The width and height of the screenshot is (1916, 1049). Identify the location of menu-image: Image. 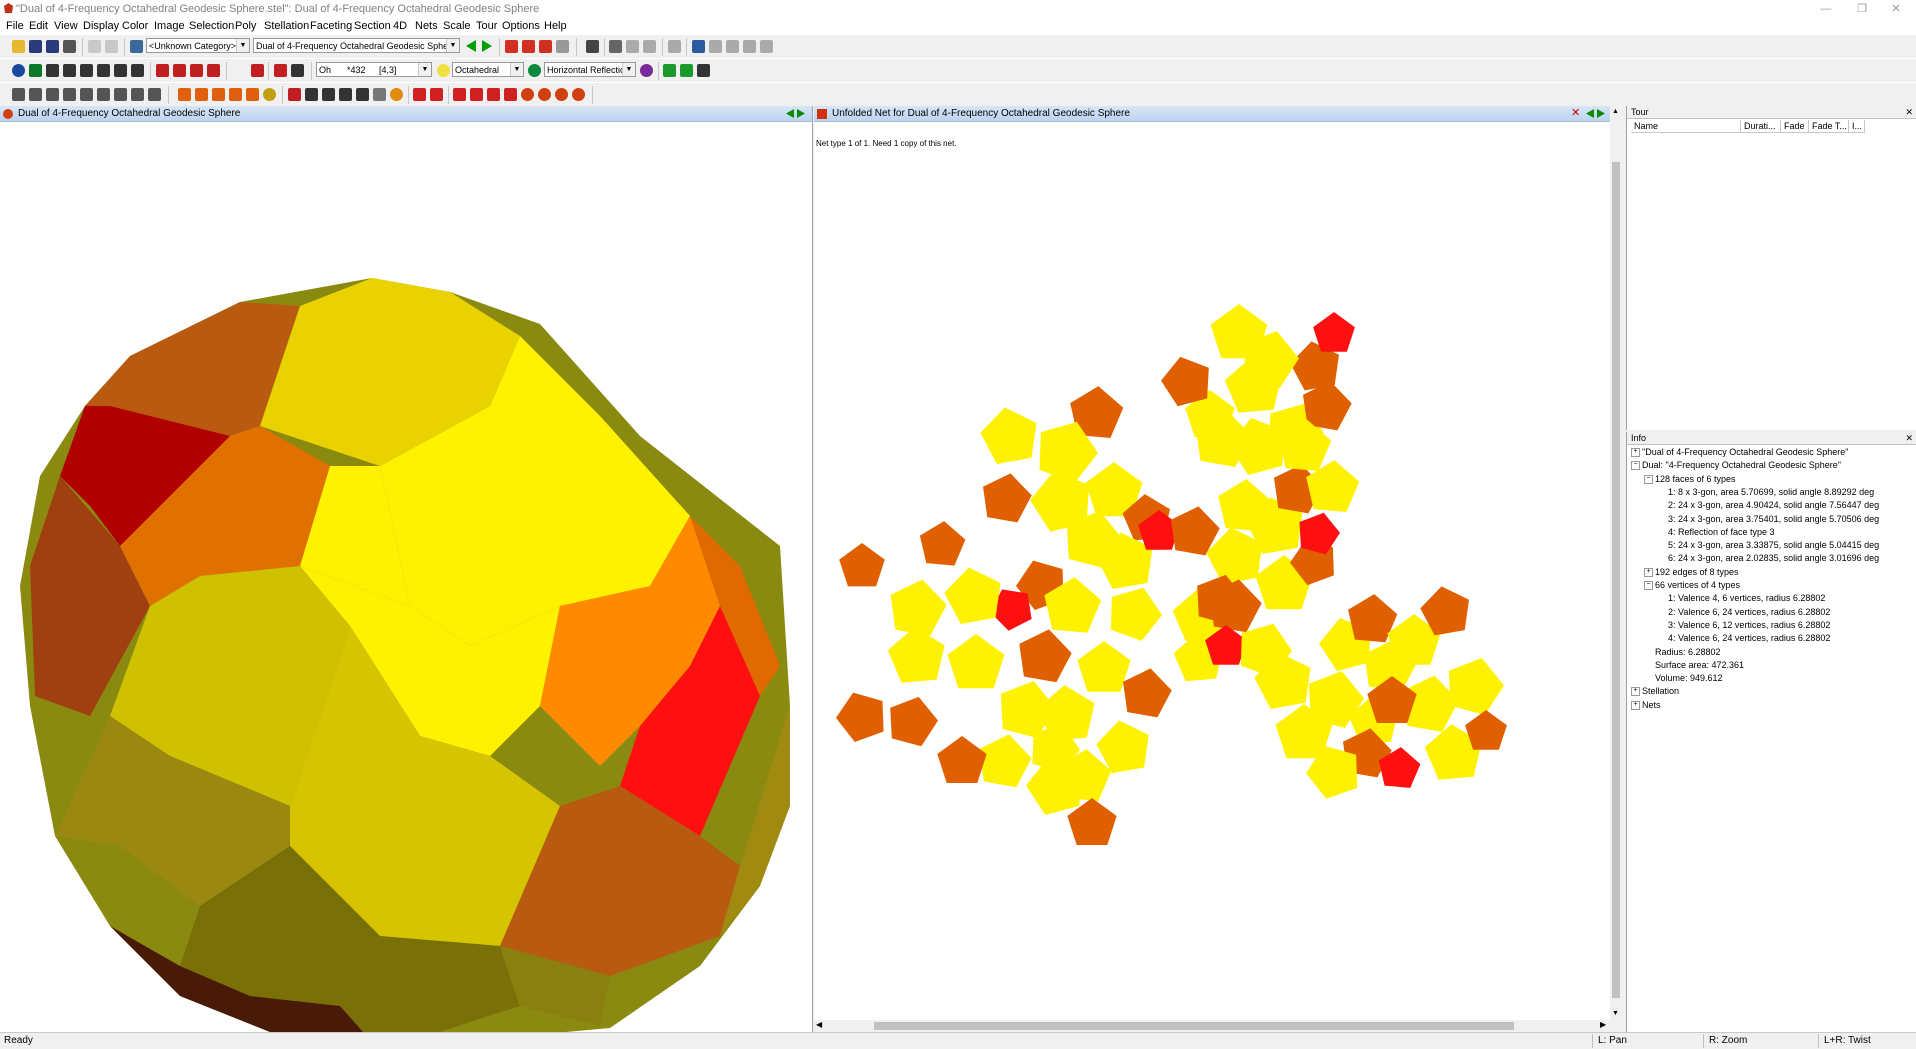
(169, 26).